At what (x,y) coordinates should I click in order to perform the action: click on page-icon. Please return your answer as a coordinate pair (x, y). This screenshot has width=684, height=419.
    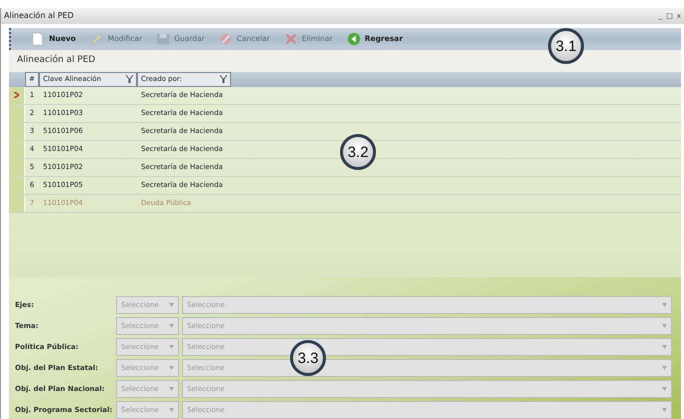
    Looking at the image, I should click on (38, 39).